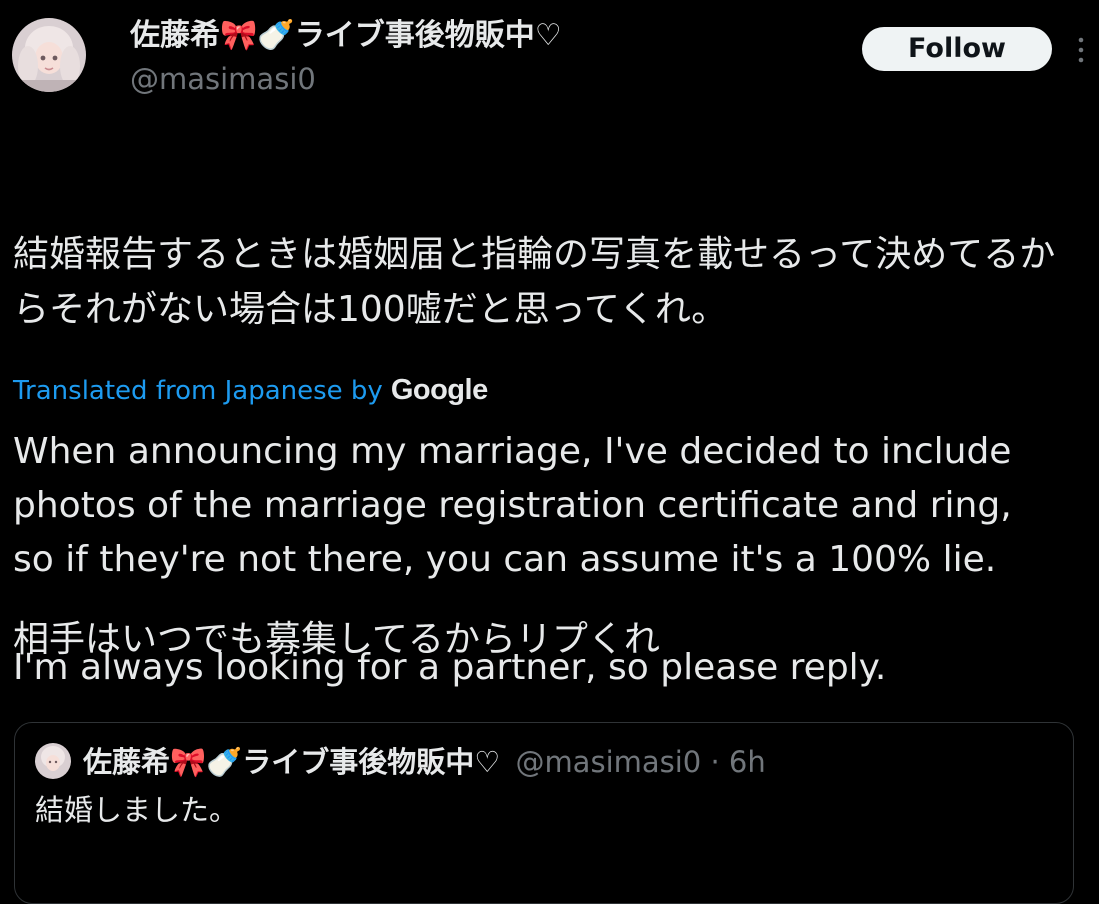 This screenshot has width=1099, height=904. I want to click on quoted-author-meta: @masimasi0 · 6h, so click(640, 762).